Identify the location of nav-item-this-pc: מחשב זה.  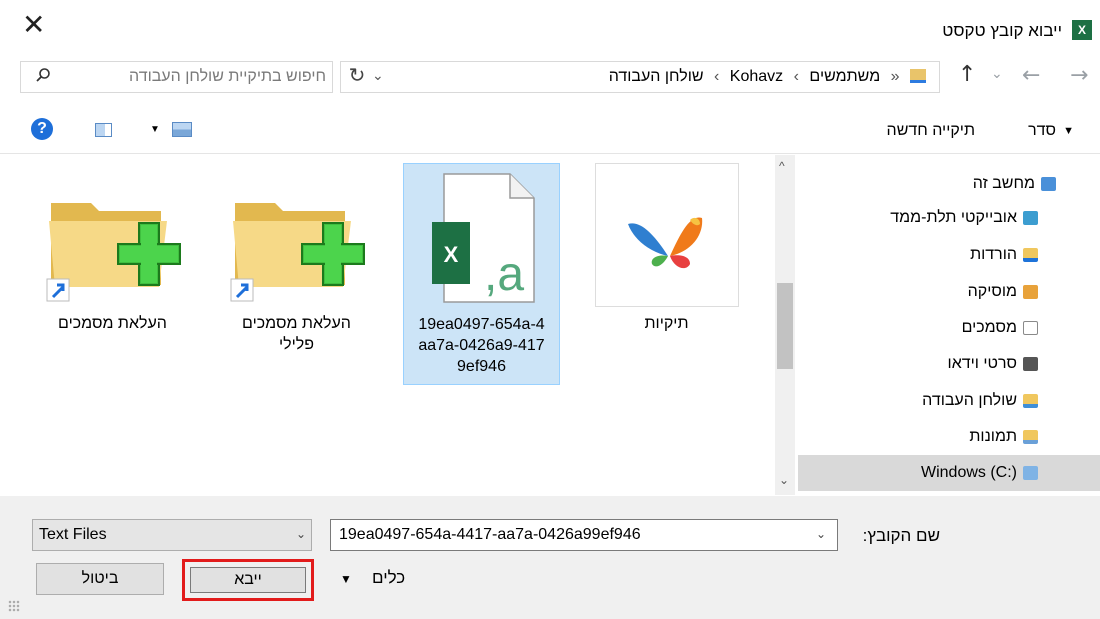
(1014, 184).